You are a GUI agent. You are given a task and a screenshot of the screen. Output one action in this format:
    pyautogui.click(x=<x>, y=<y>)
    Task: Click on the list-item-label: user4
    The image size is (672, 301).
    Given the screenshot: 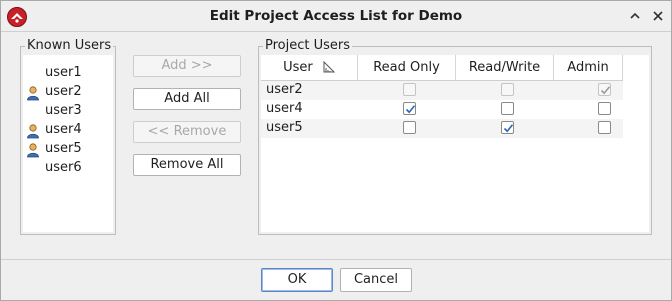 What is the action you would take?
    pyautogui.click(x=63, y=129)
    